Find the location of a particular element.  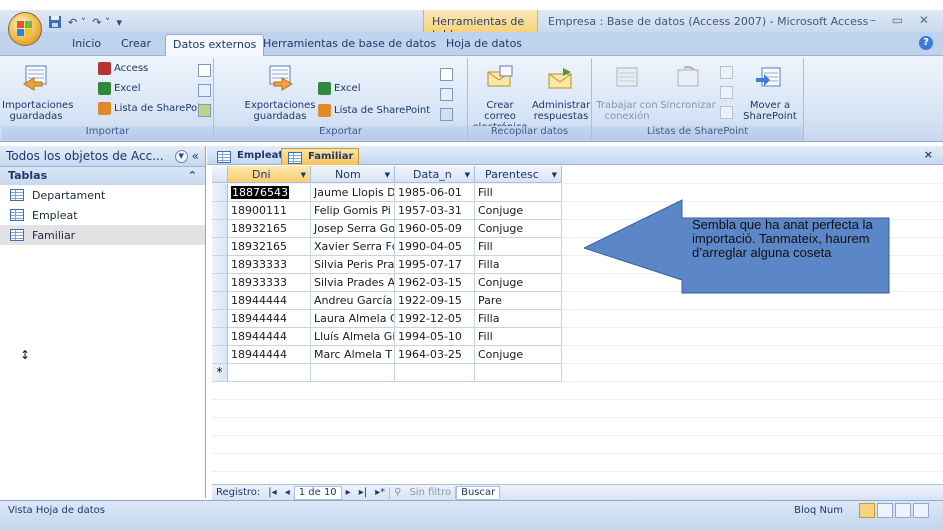

last-record-icon: ▸| is located at coordinates (363, 492).